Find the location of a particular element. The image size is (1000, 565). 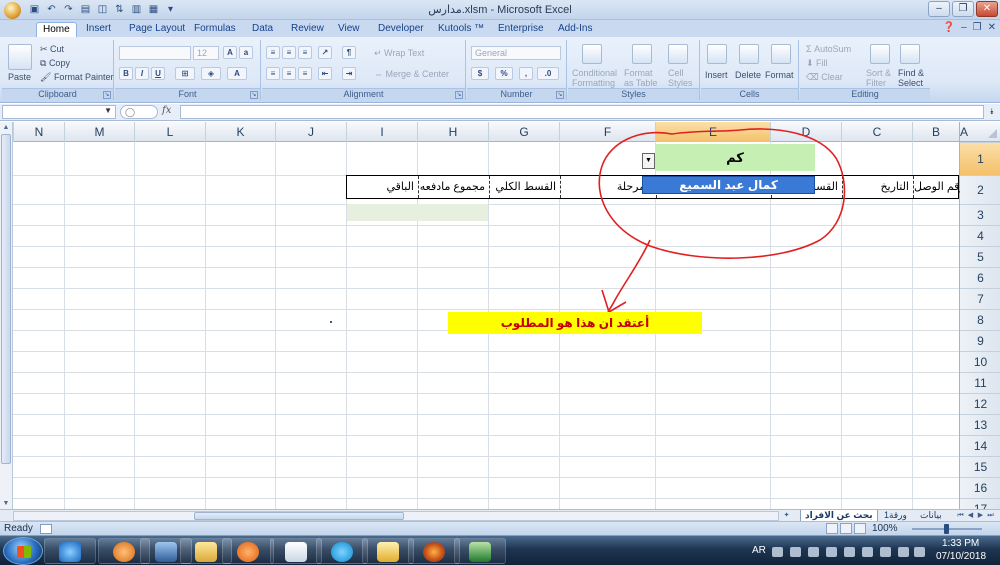

align-center-icon: ≡ is located at coordinates (289, 73).